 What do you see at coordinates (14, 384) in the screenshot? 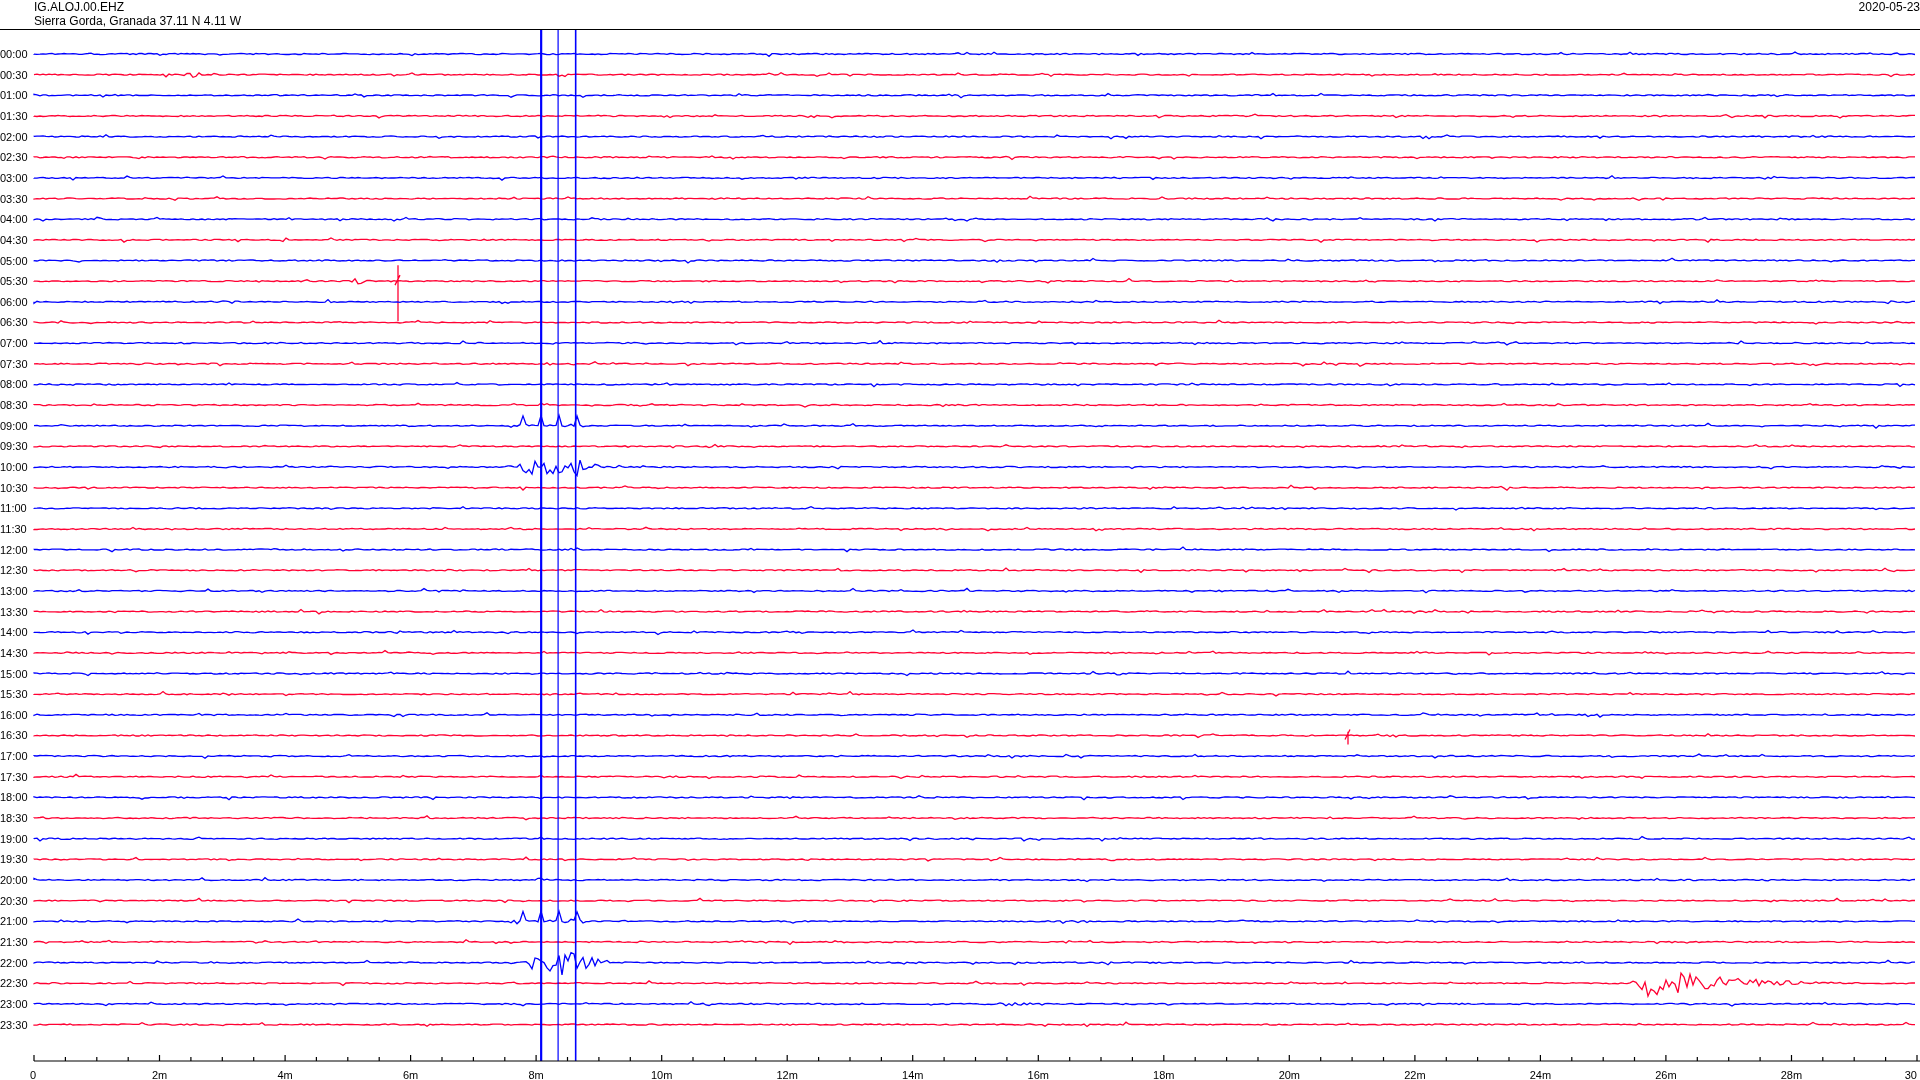
I see `time-label: 08:00` at bounding box center [14, 384].